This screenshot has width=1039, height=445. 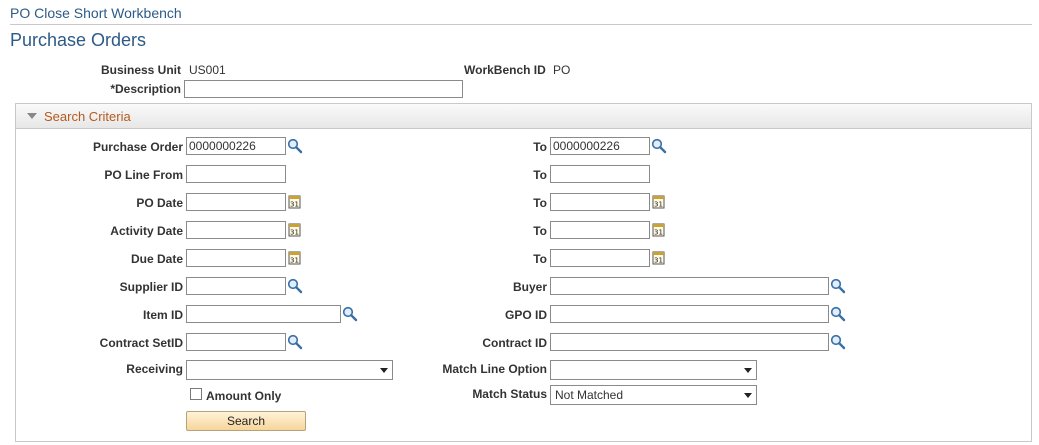 What do you see at coordinates (653, 370) in the screenshot?
I see `match-line-option-select` at bounding box center [653, 370].